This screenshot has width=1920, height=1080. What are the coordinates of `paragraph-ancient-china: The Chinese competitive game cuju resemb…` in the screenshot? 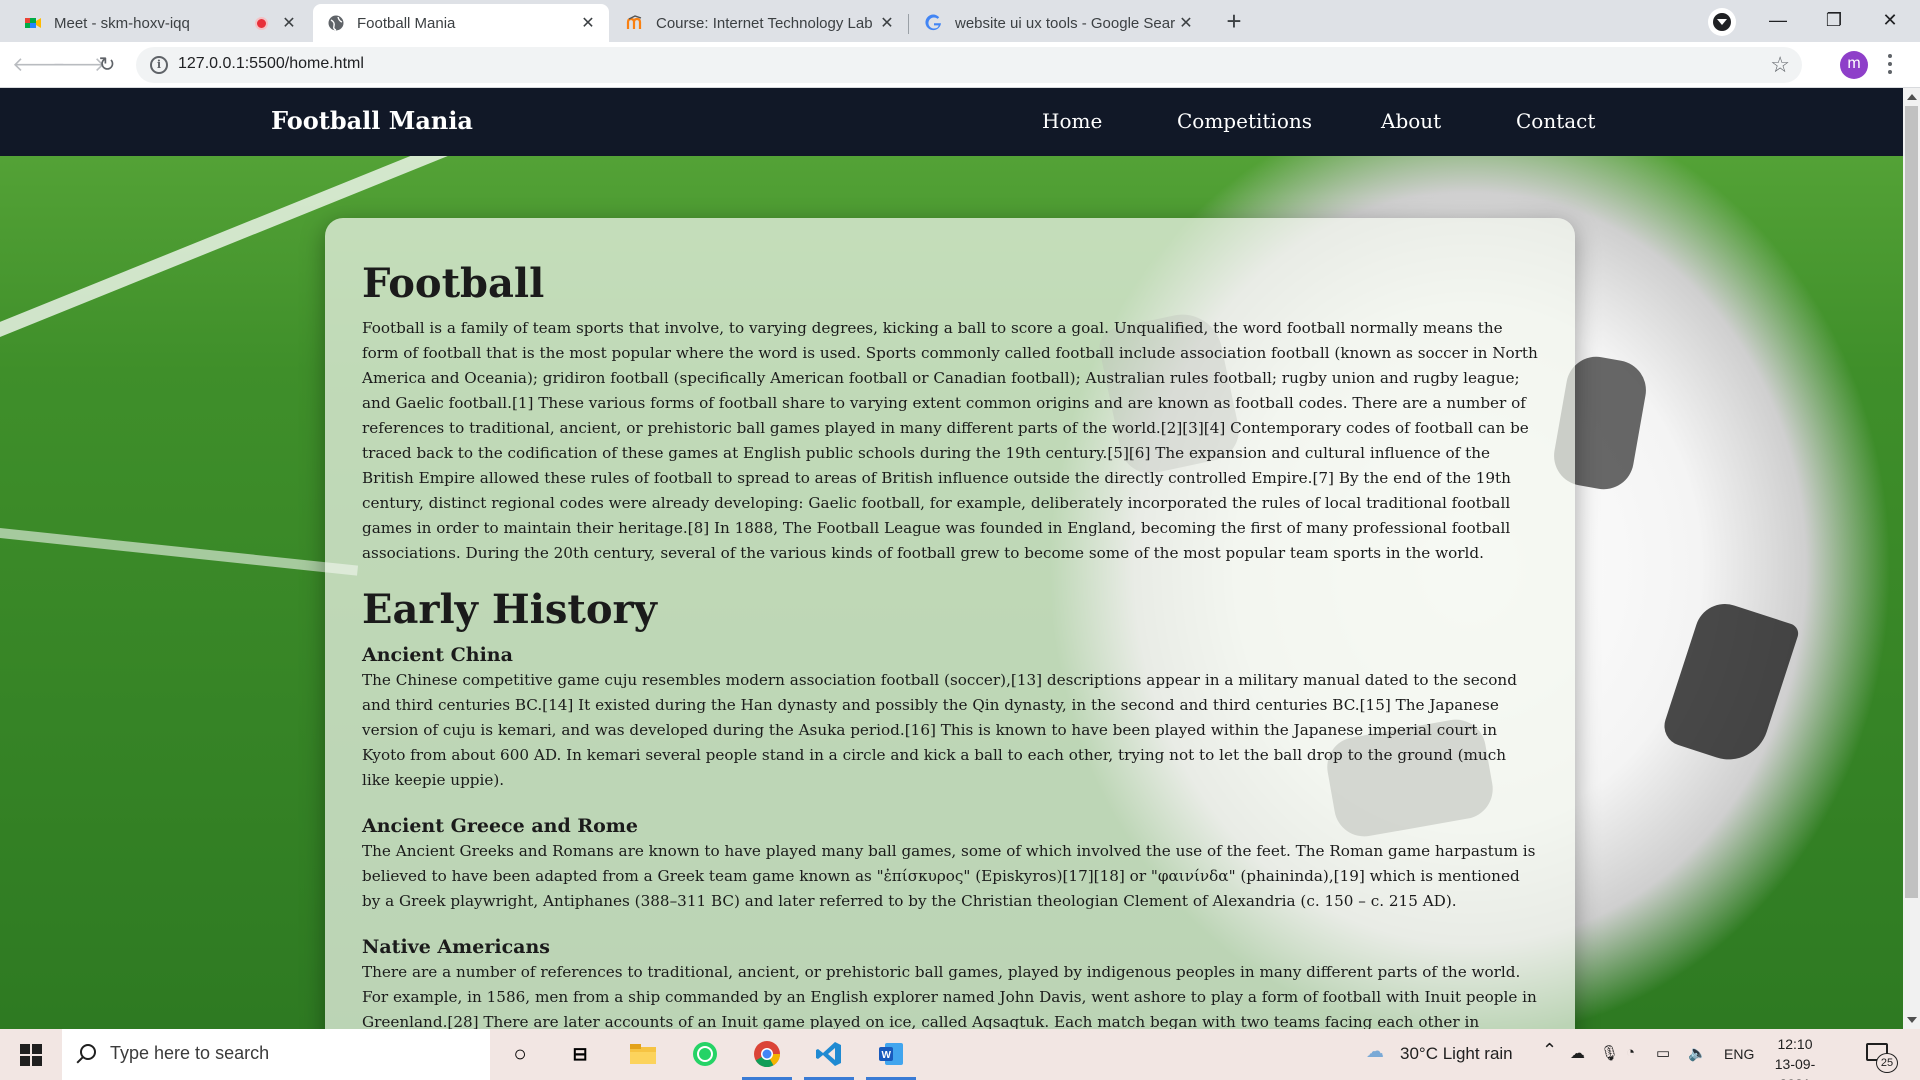 It's located at (939, 730).